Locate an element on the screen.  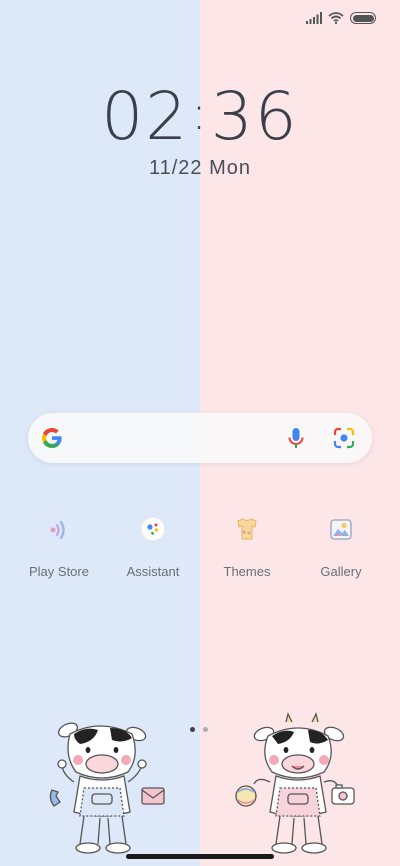
battery-icon is located at coordinates (363, 18).